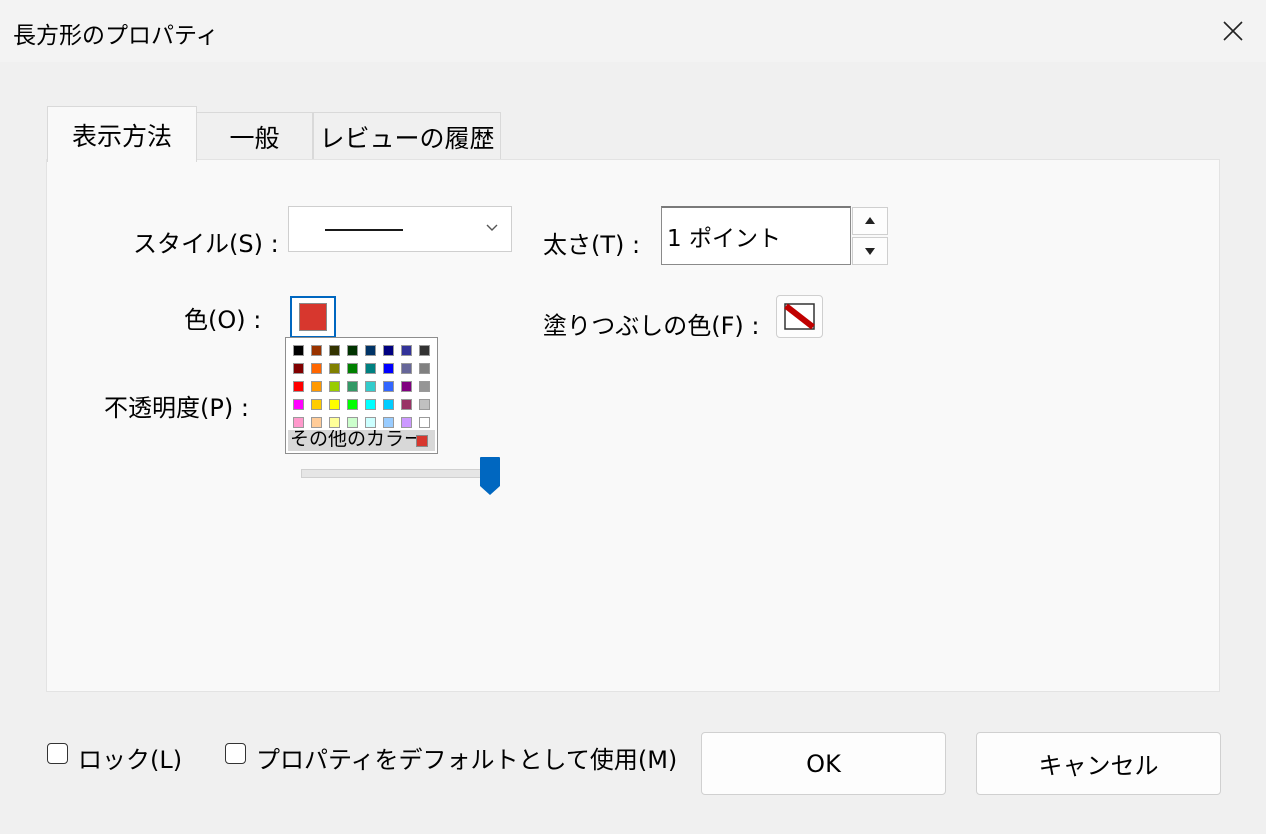  I want to click on triangle-down-icon, so click(870, 251).